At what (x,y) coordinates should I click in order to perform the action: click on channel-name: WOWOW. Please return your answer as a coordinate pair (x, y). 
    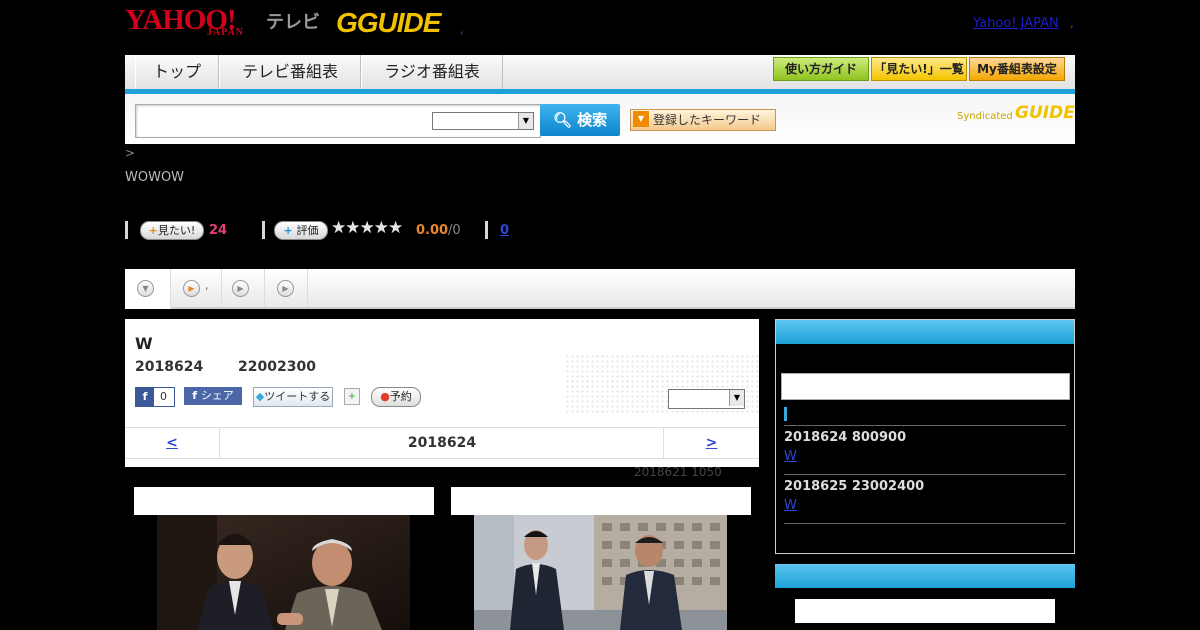
    Looking at the image, I should click on (155, 177).